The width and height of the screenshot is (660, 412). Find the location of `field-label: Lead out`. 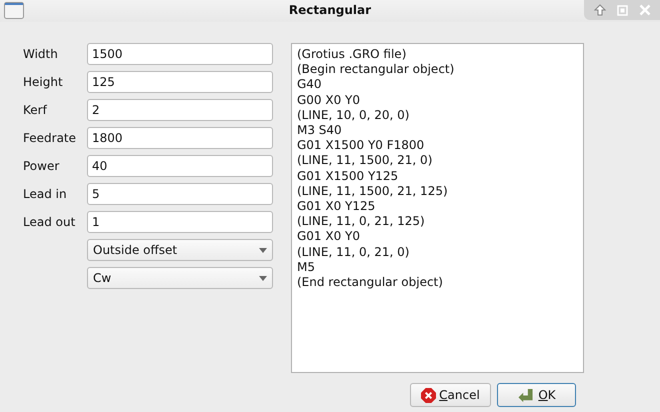

field-label: Lead out is located at coordinates (49, 222).